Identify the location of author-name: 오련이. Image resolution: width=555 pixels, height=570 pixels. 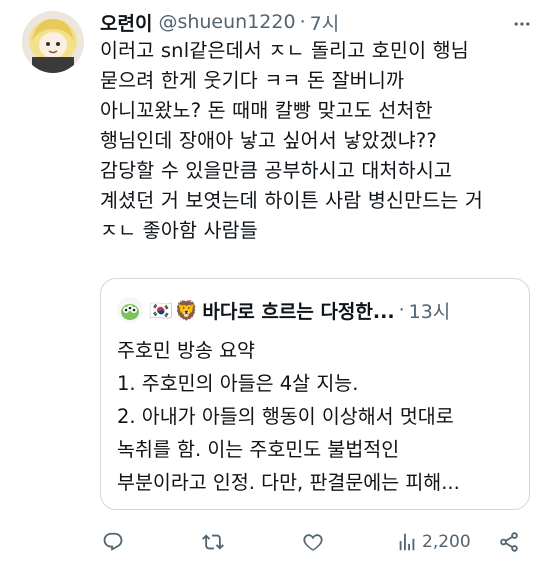
(126, 22).